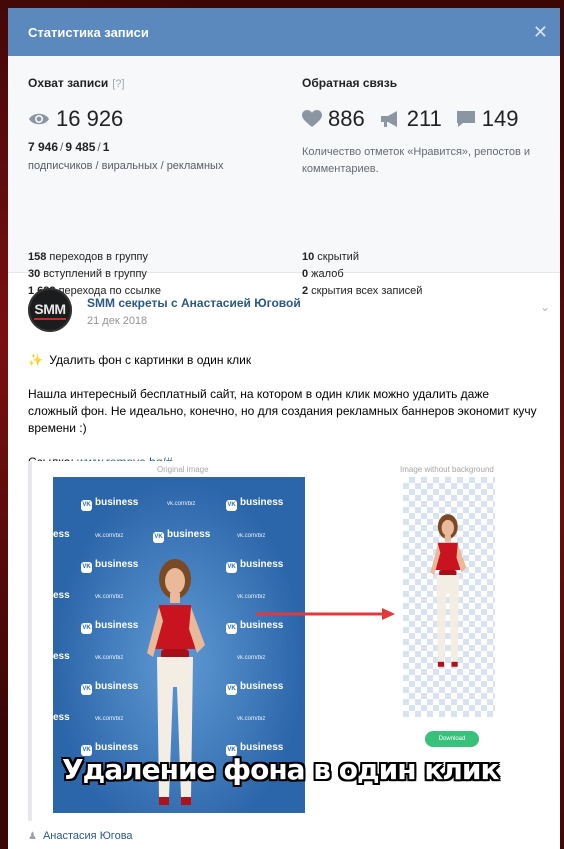 The height and width of the screenshot is (849, 564). What do you see at coordinates (312, 118) in the screenshot?
I see `heart-icon` at bounding box center [312, 118].